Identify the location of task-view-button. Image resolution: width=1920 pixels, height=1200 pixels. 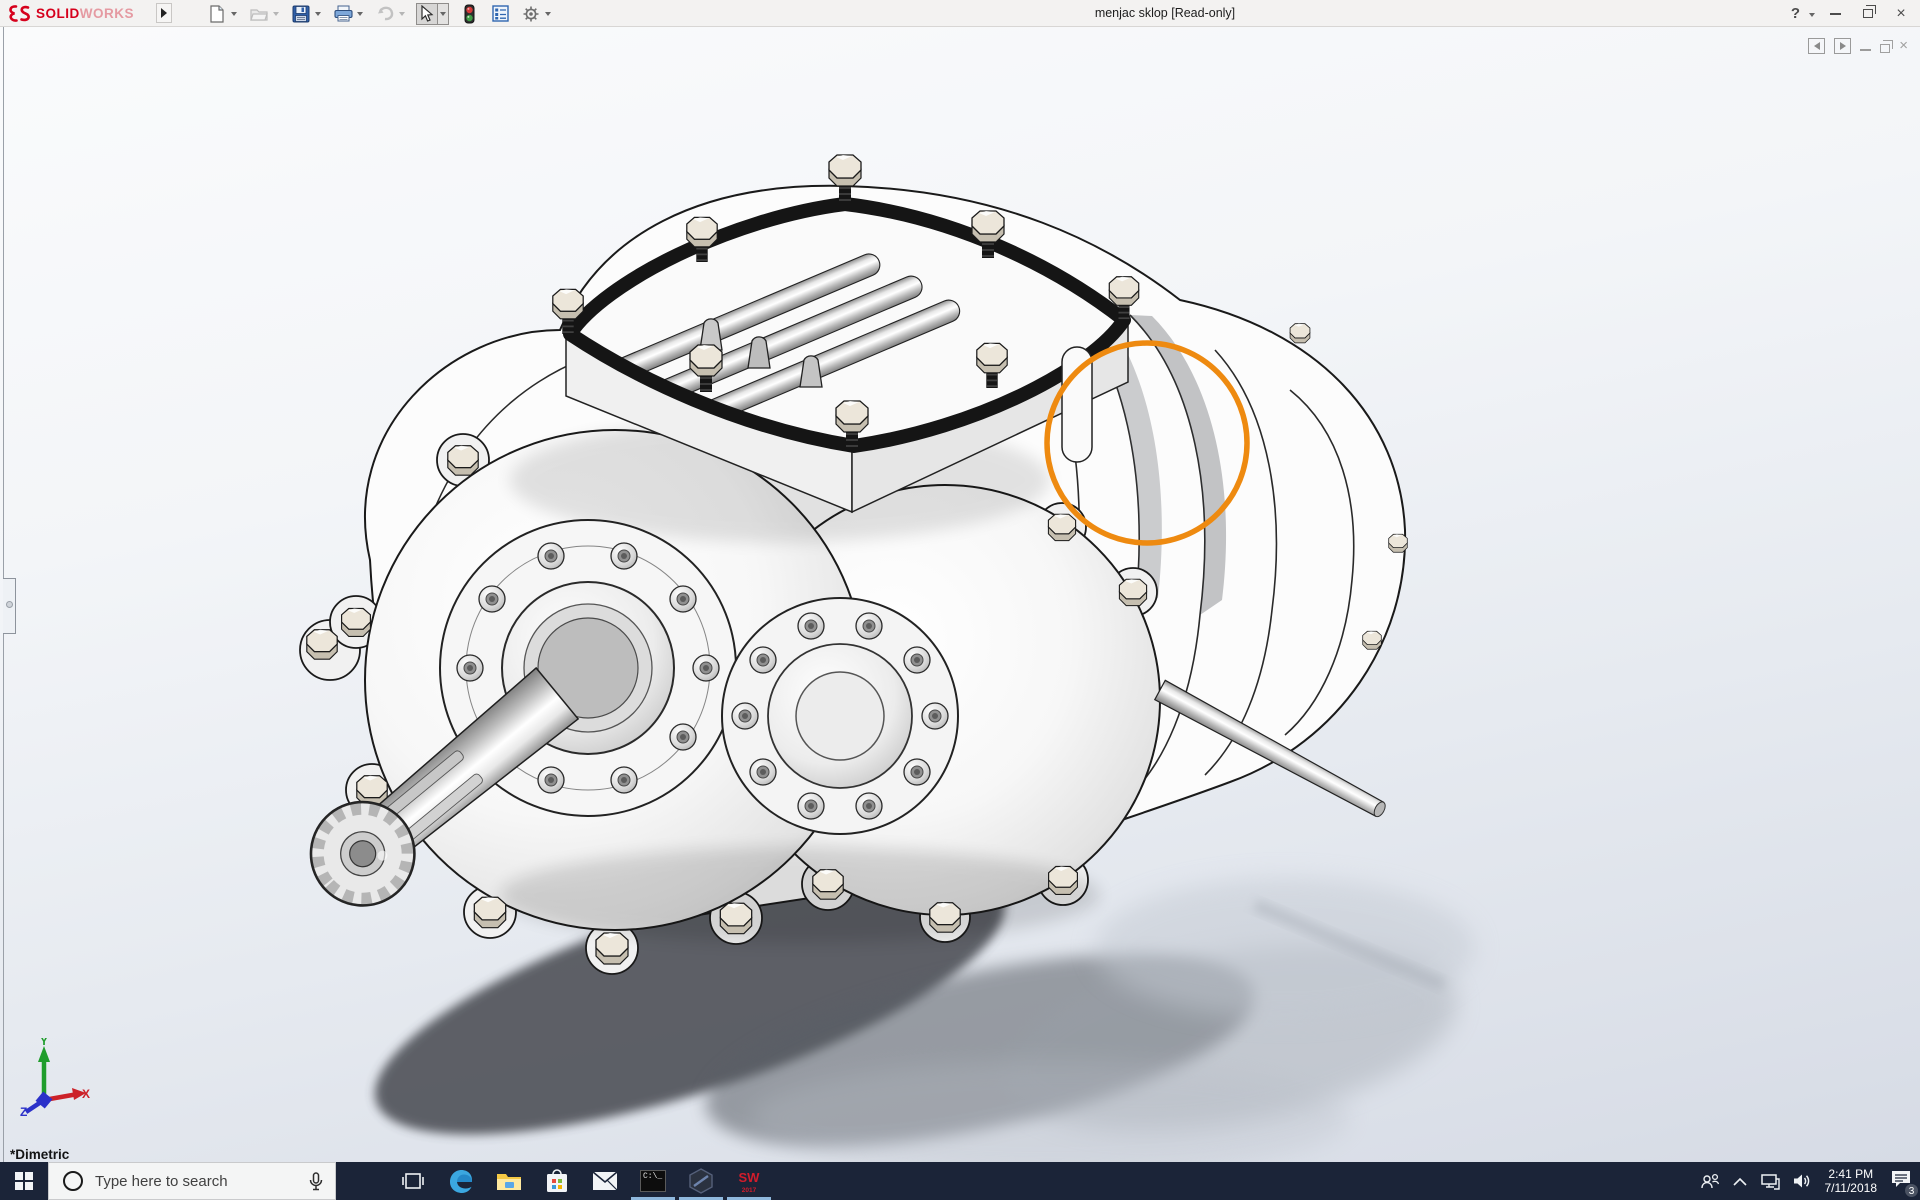
(413, 1181).